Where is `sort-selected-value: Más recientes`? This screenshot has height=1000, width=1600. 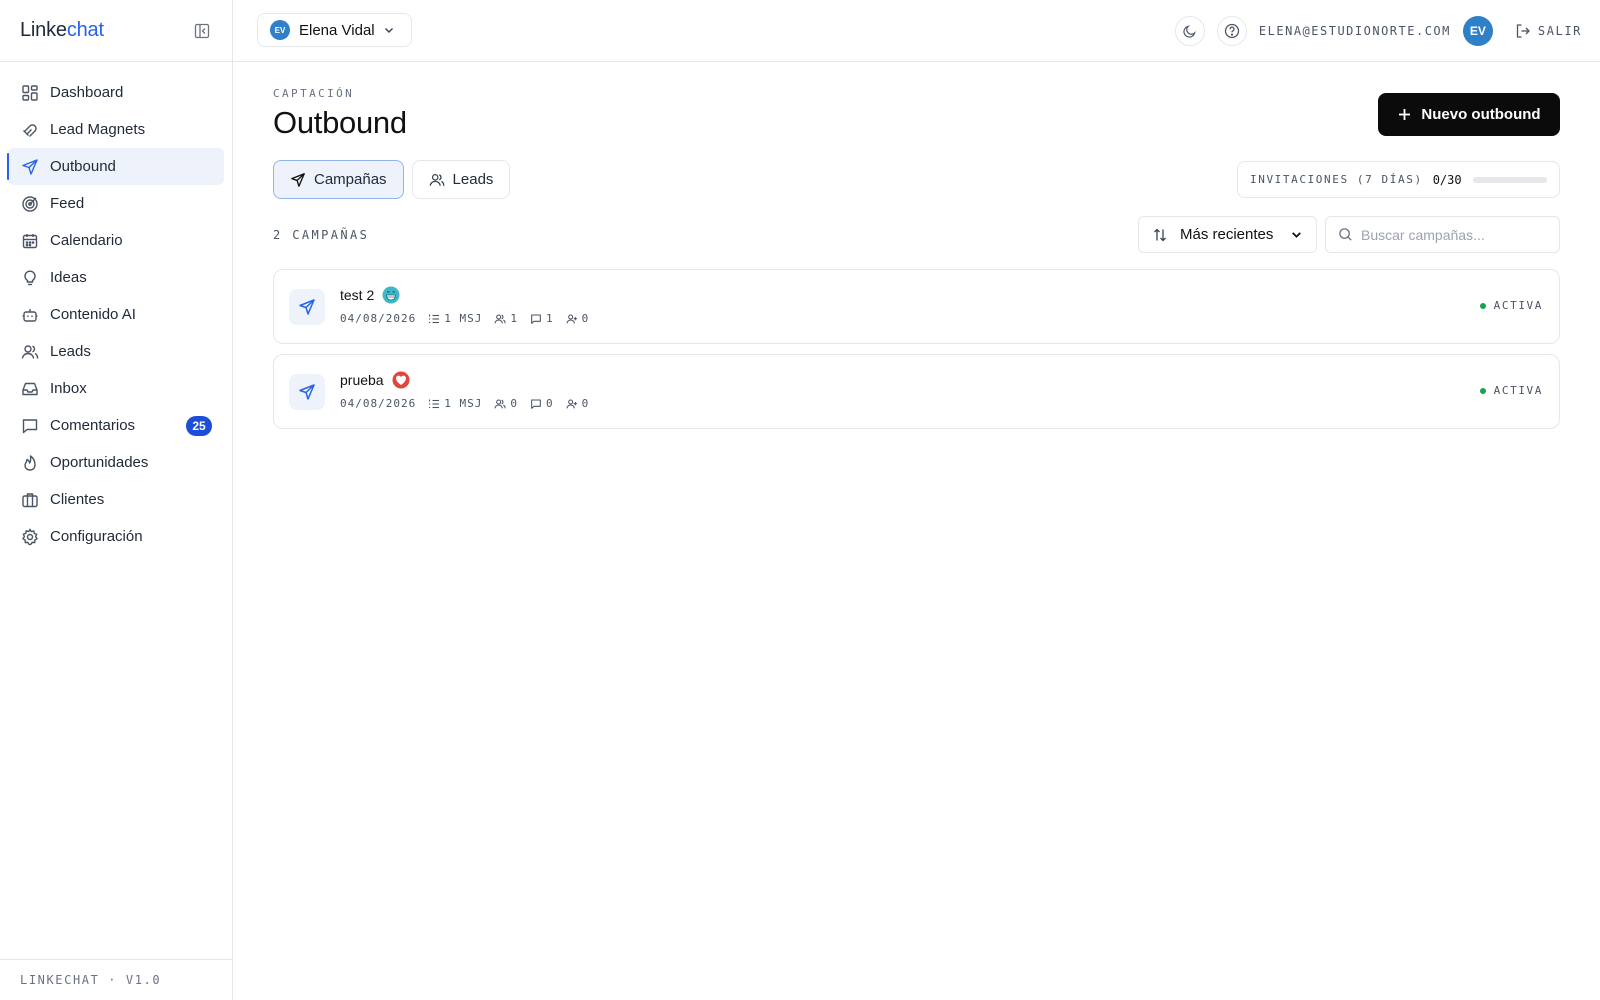
sort-selected-value: Más recientes is located at coordinates (1227, 234).